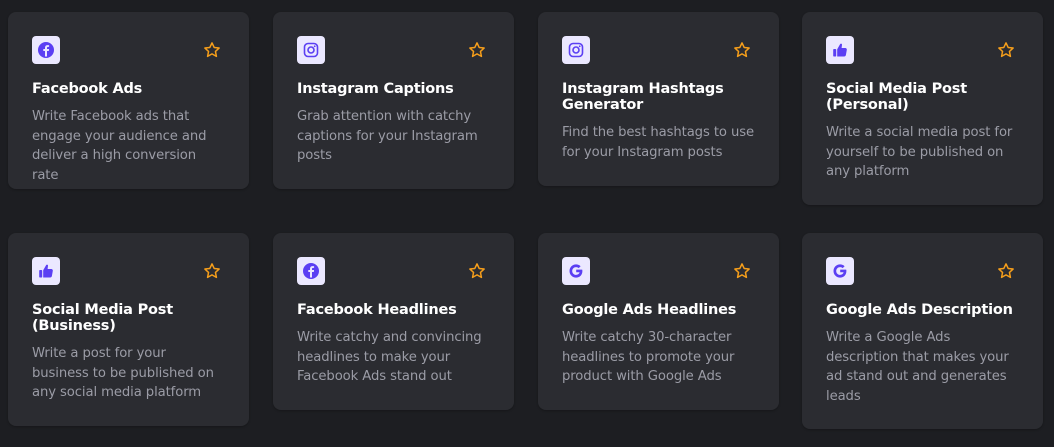 Image resolution: width=1054 pixels, height=447 pixels. What do you see at coordinates (377, 310) in the screenshot?
I see `card-title: Facebook Headlines` at bounding box center [377, 310].